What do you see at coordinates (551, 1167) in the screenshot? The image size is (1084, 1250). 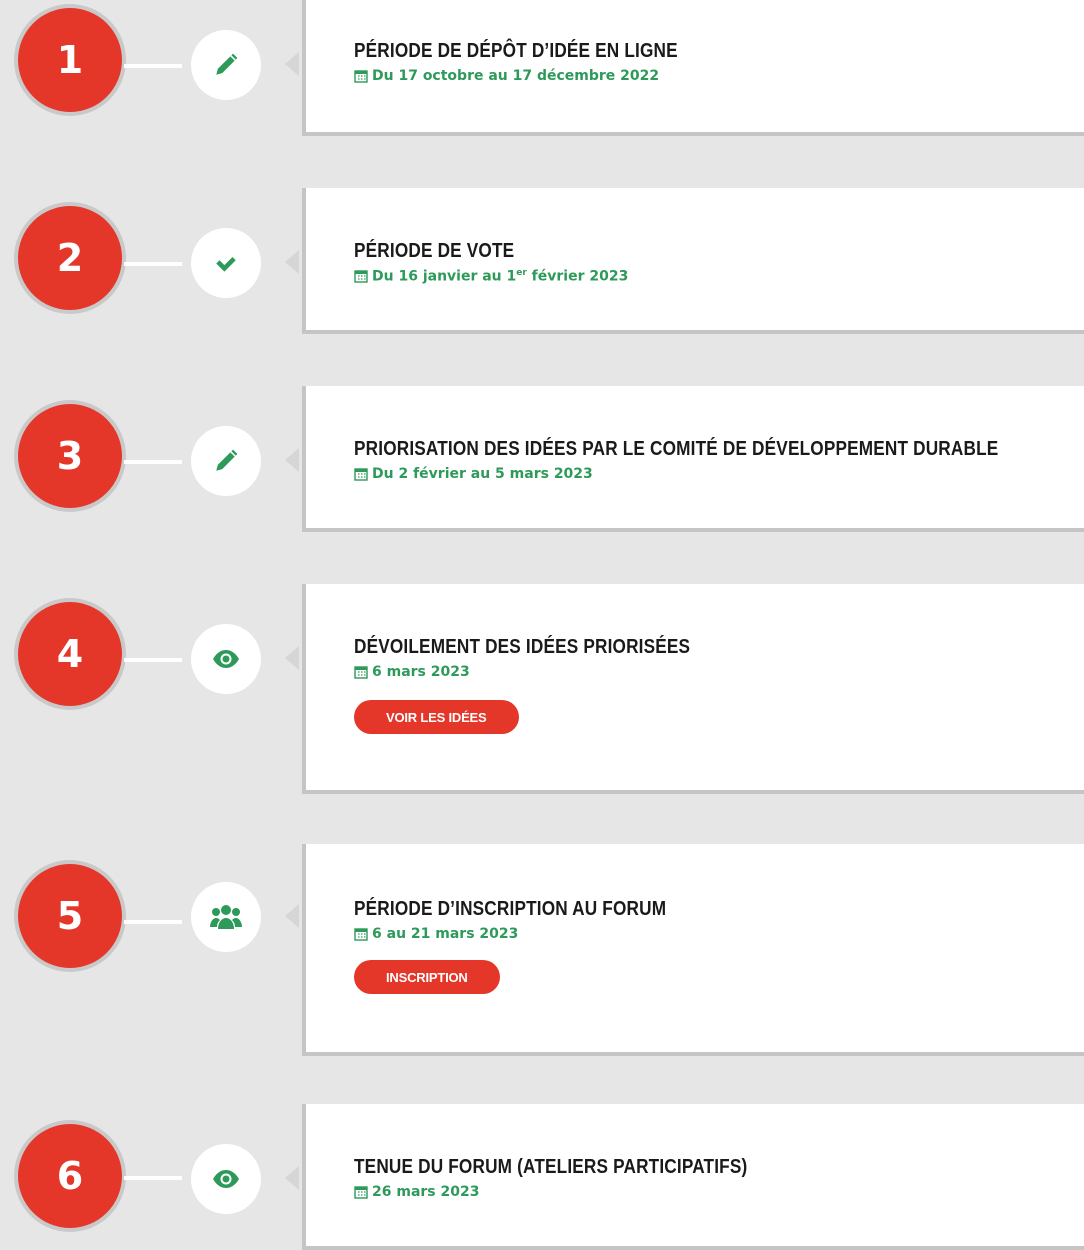 I see `step-title: TENUE DU FORUM (ATELIERS PARTICIPATIFS)` at bounding box center [551, 1167].